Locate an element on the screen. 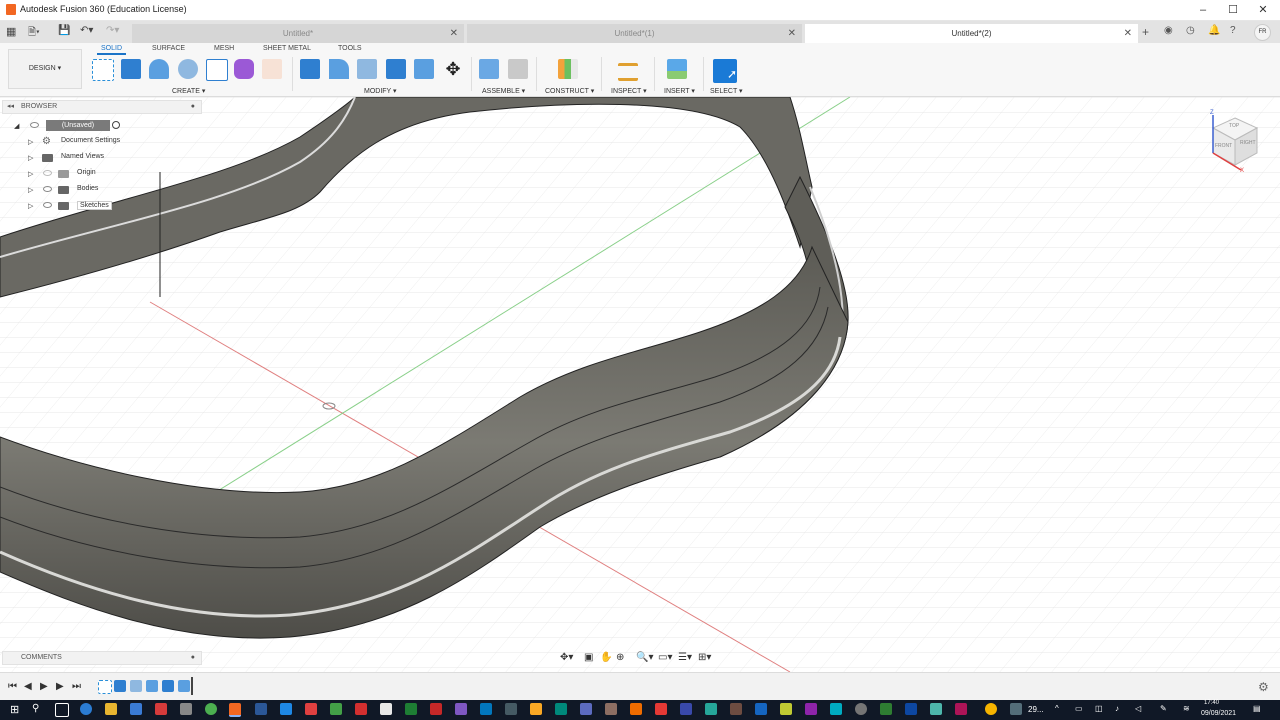 This screenshot has height=720, width=1280. revolve-icon is located at coordinates (159, 69).